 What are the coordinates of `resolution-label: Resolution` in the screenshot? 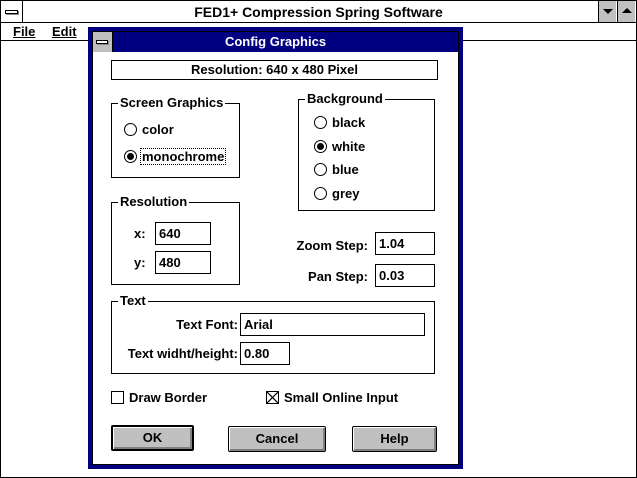 It's located at (154, 202).